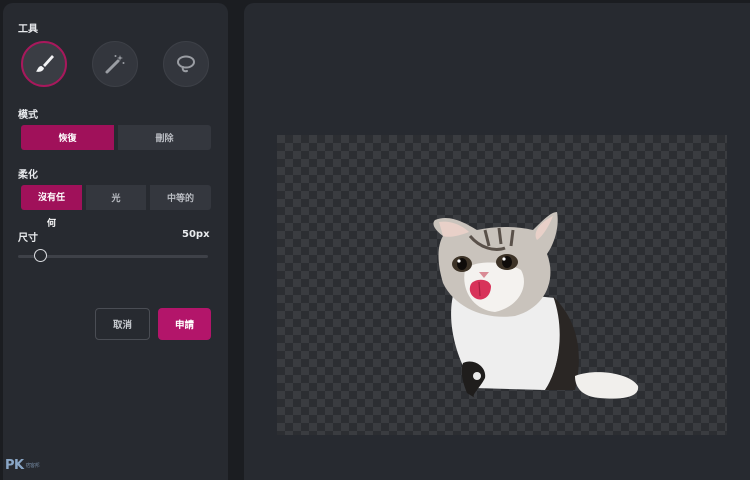  I want to click on tools-label: 工具, so click(28, 29).